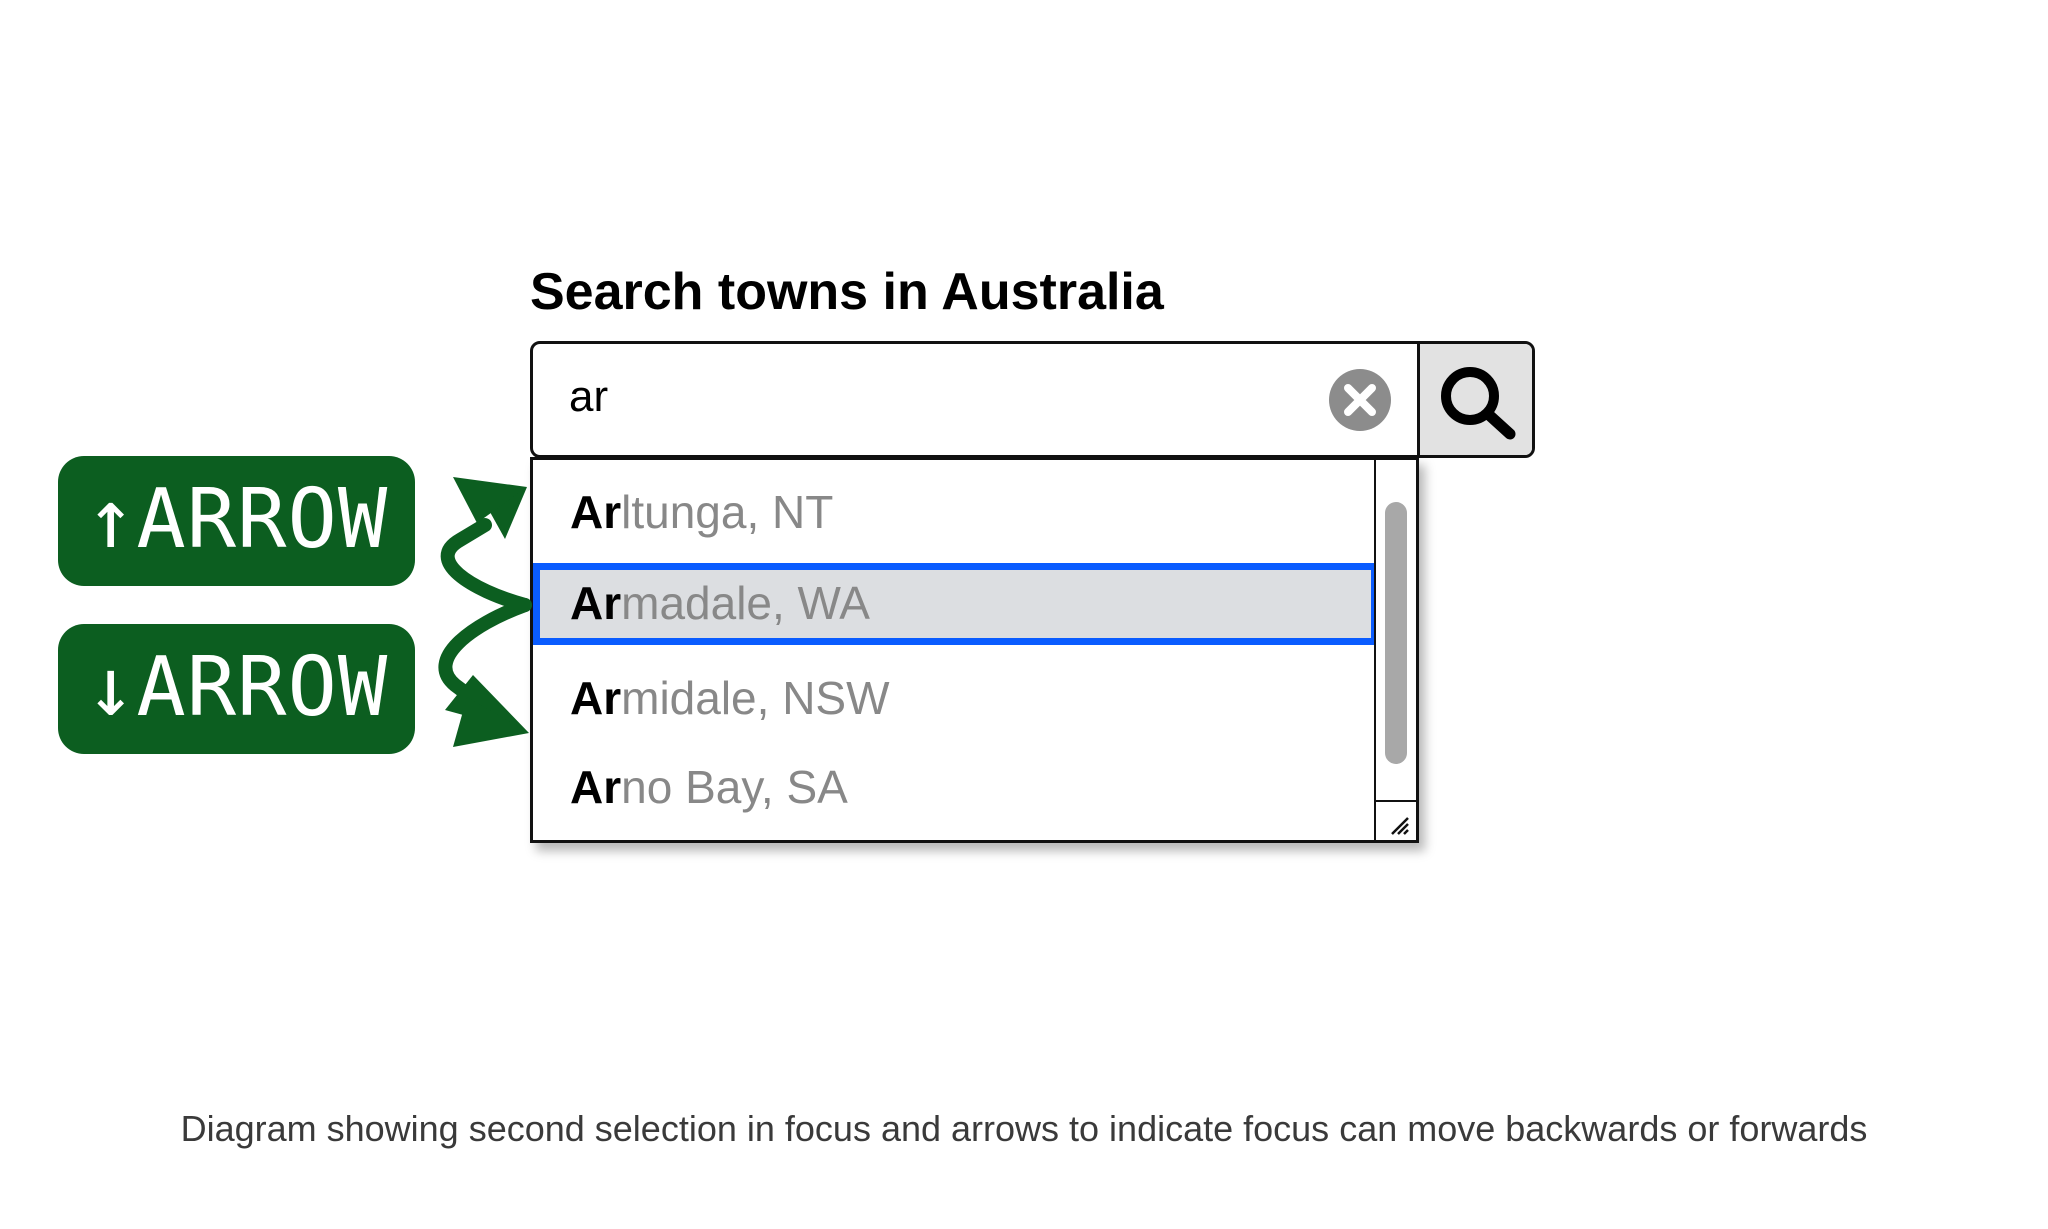  I want to click on scroll-thumb, so click(1396, 633).